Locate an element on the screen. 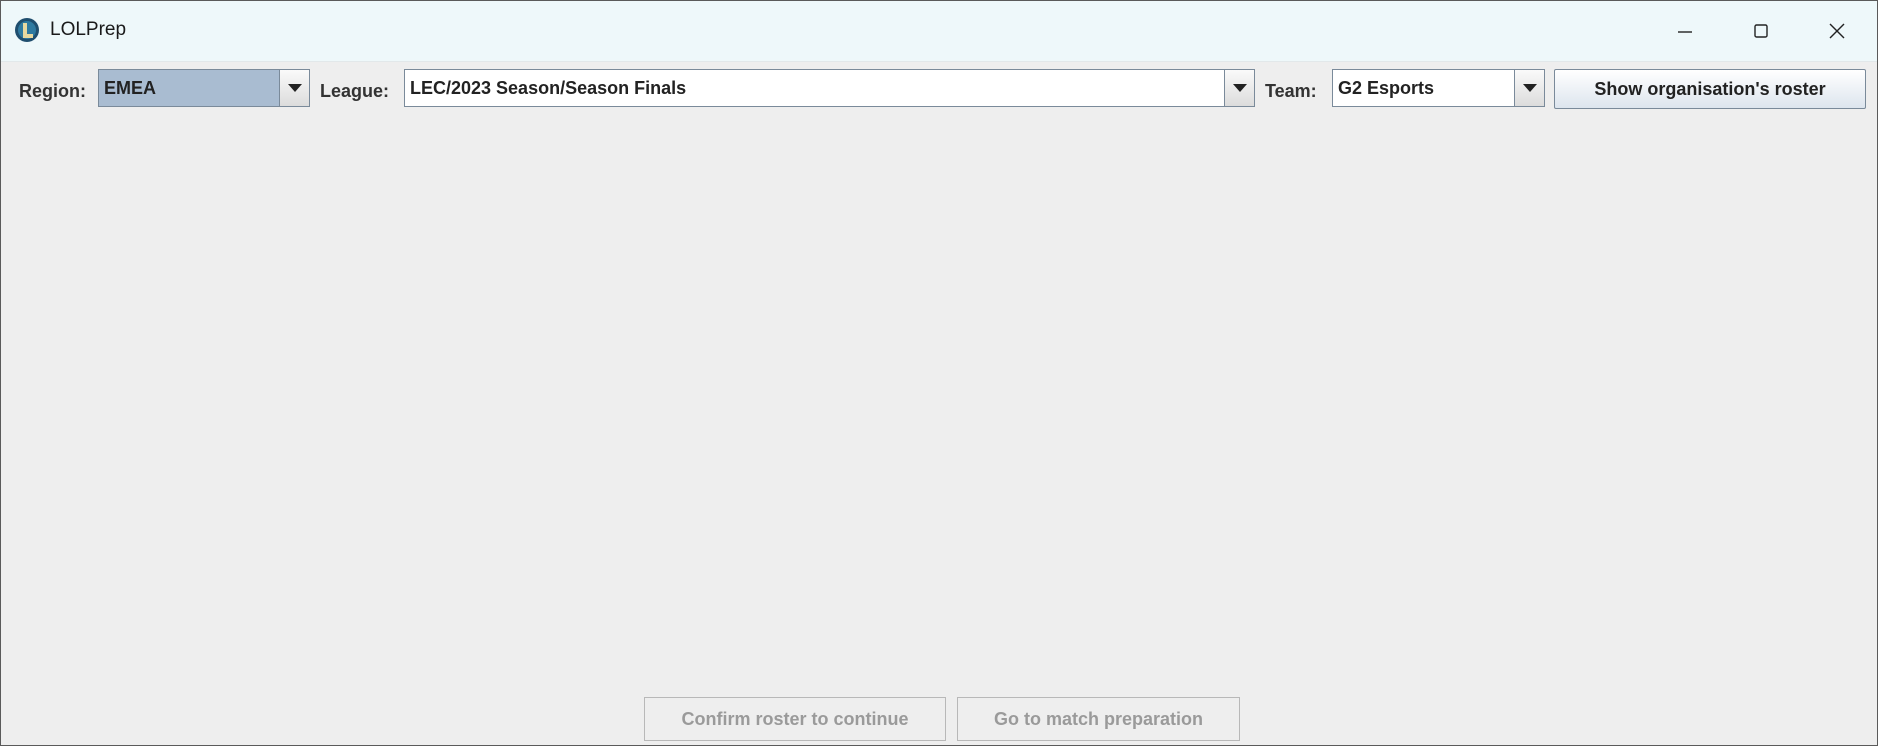  maximize-icon is located at coordinates (1761, 31).